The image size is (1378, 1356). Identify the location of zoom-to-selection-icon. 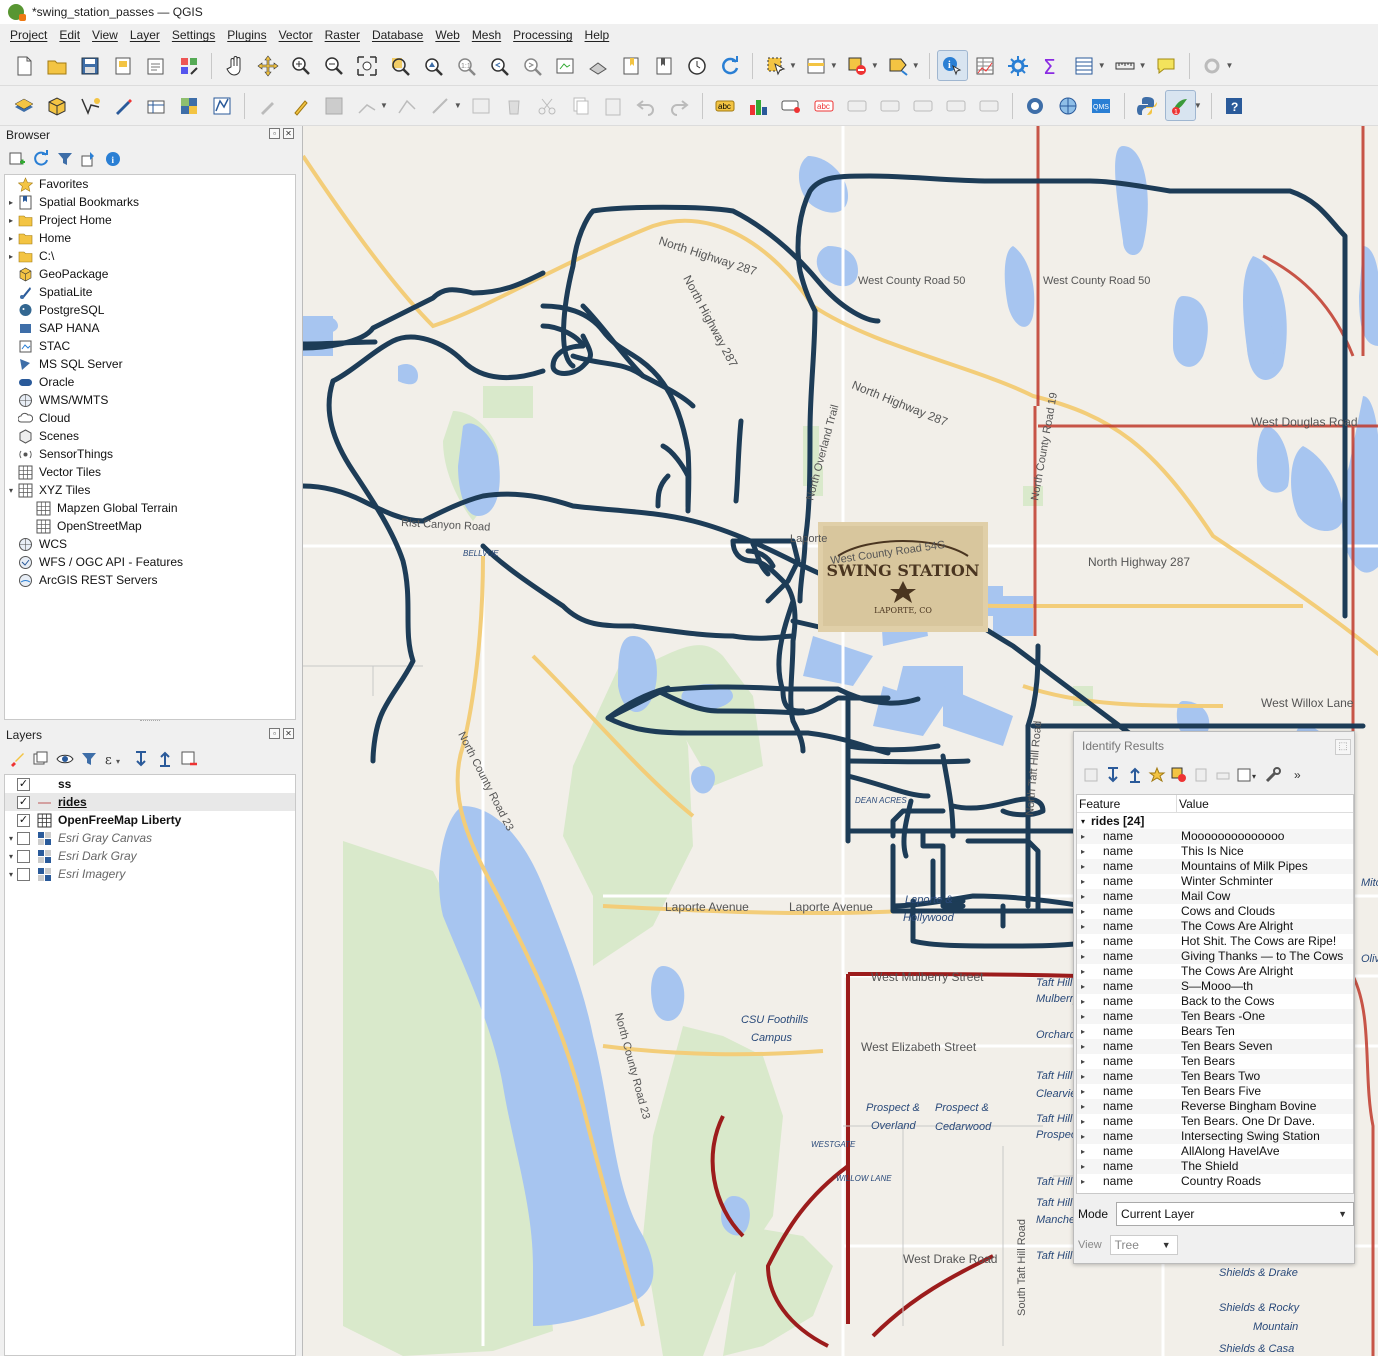
(399, 65).